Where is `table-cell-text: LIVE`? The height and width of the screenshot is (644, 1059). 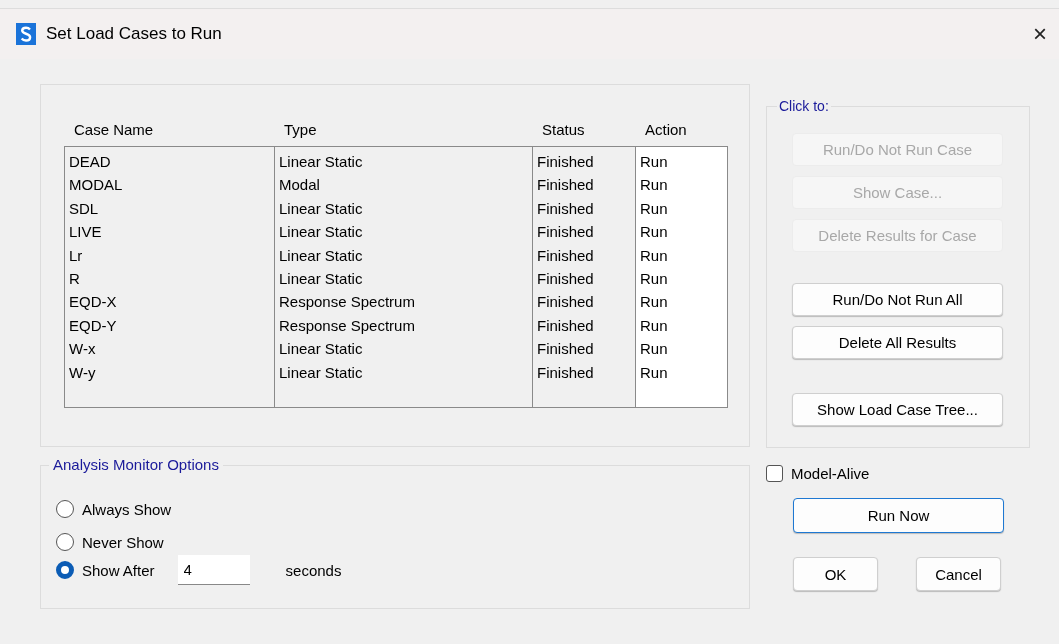
table-cell-text: LIVE is located at coordinates (86, 232).